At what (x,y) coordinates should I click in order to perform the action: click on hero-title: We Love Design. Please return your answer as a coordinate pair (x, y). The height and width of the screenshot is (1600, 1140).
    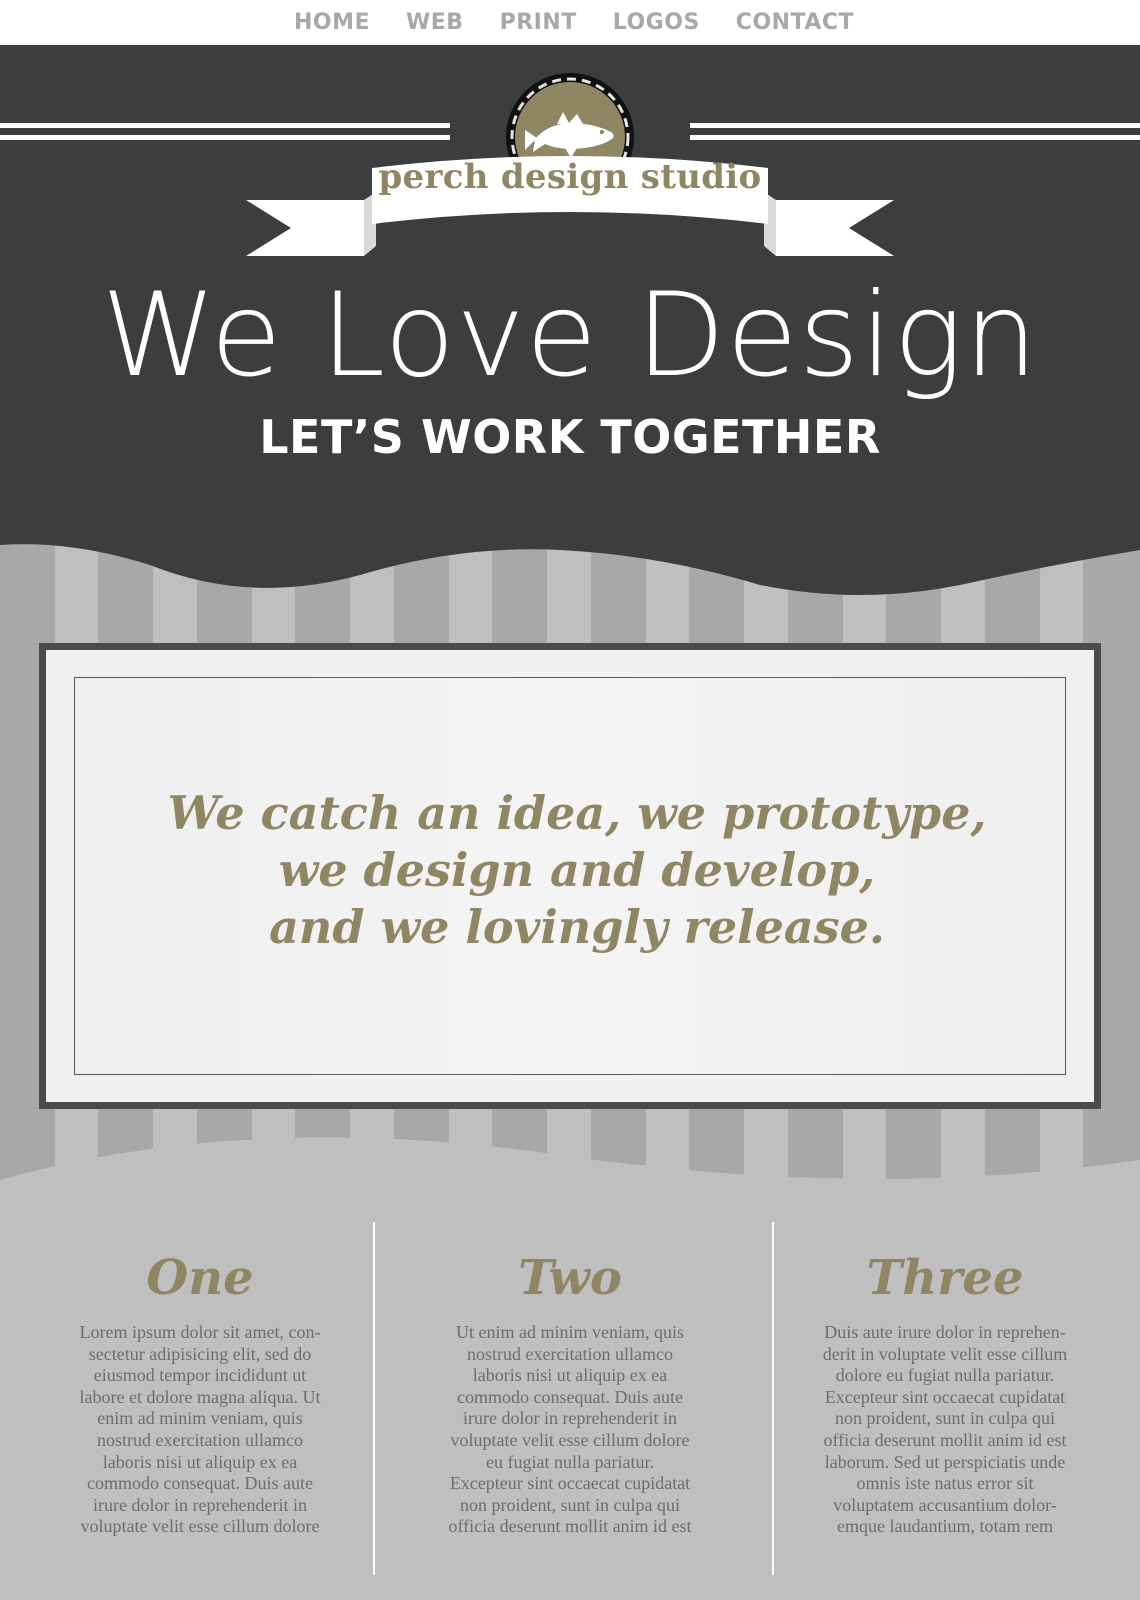
    Looking at the image, I should click on (570, 335).